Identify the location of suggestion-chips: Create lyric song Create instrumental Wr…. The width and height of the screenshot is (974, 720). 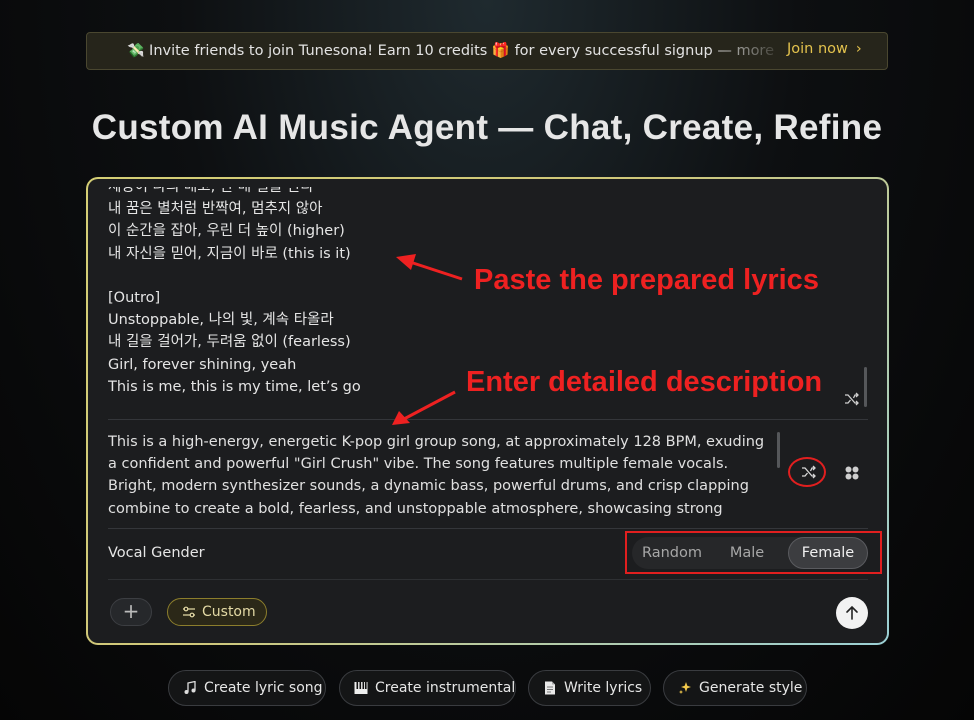
(487, 688).